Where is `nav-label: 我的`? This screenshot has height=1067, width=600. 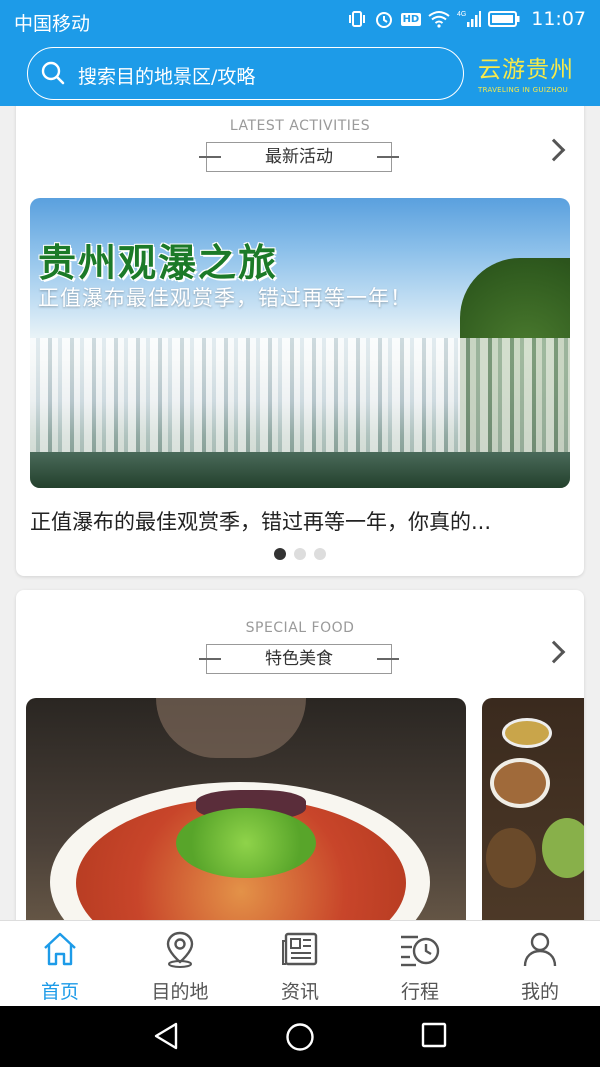 nav-label: 我的 is located at coordinates (539, 992).